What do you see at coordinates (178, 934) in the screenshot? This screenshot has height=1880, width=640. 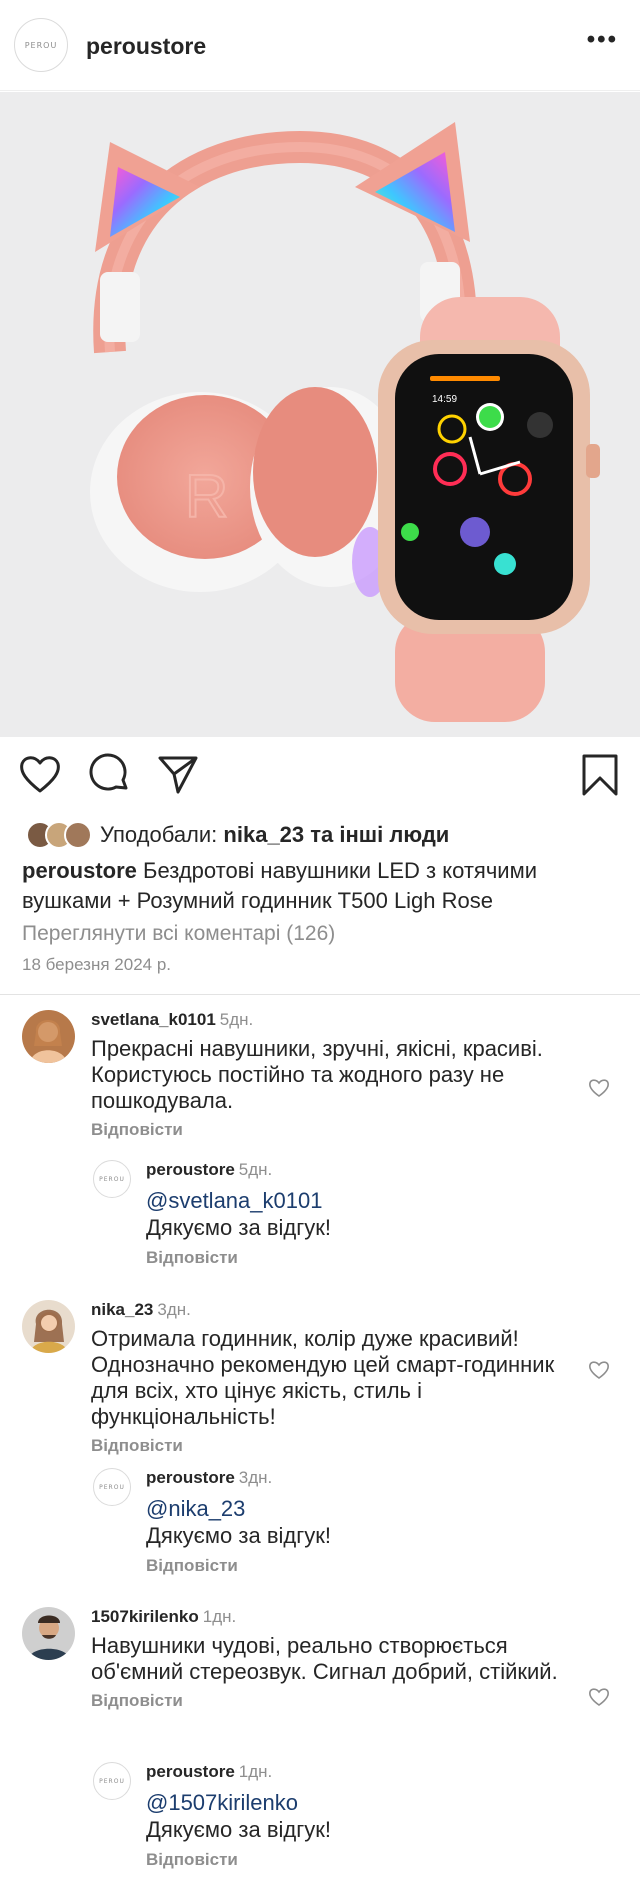 I see `view-all-comments-link: Переглянути всі коментарі (126)` at bounding box center [178, 934].